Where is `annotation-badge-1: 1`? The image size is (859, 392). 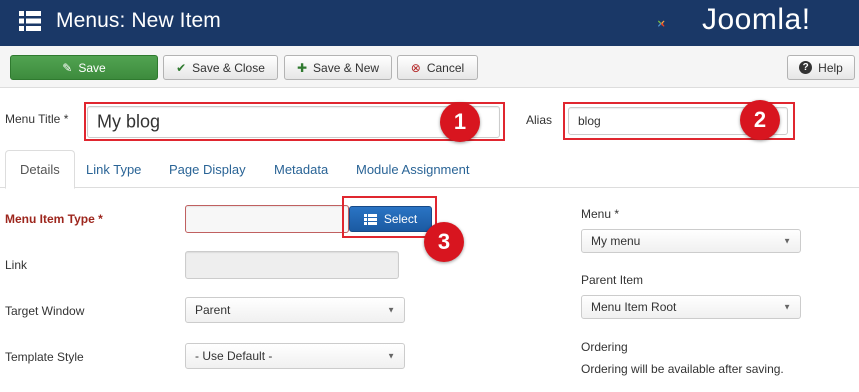
annotation-badge-1: 1 is located at coordinates (460, 122).